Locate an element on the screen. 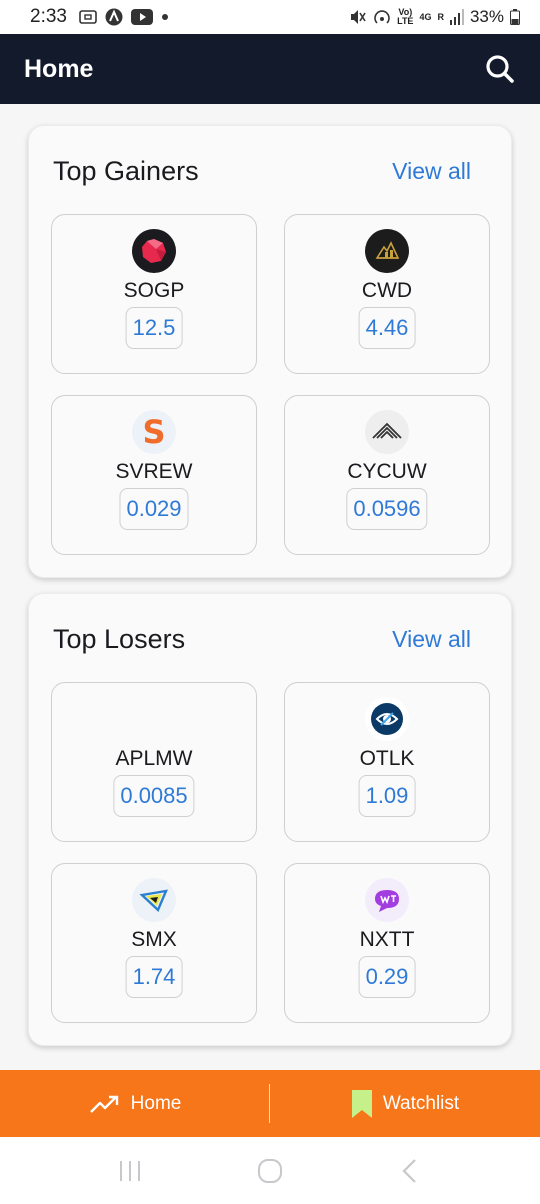 This screenshot has height=1204, width=540. stock-symbol: APLMW is located at coordinates (154, 758).